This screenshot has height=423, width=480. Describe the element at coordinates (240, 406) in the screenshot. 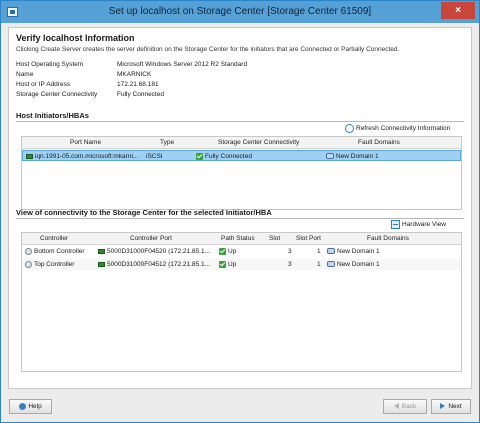

I see `wizard-footer: Help Back Next` at that location.